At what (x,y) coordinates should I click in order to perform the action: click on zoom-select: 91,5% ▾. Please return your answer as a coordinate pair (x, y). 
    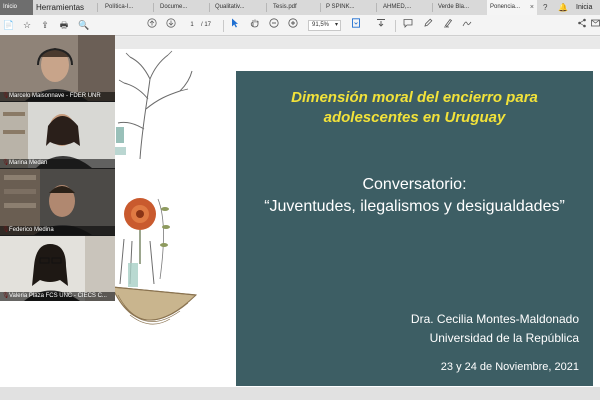
    Looking at the image, I should click on (324, 25).